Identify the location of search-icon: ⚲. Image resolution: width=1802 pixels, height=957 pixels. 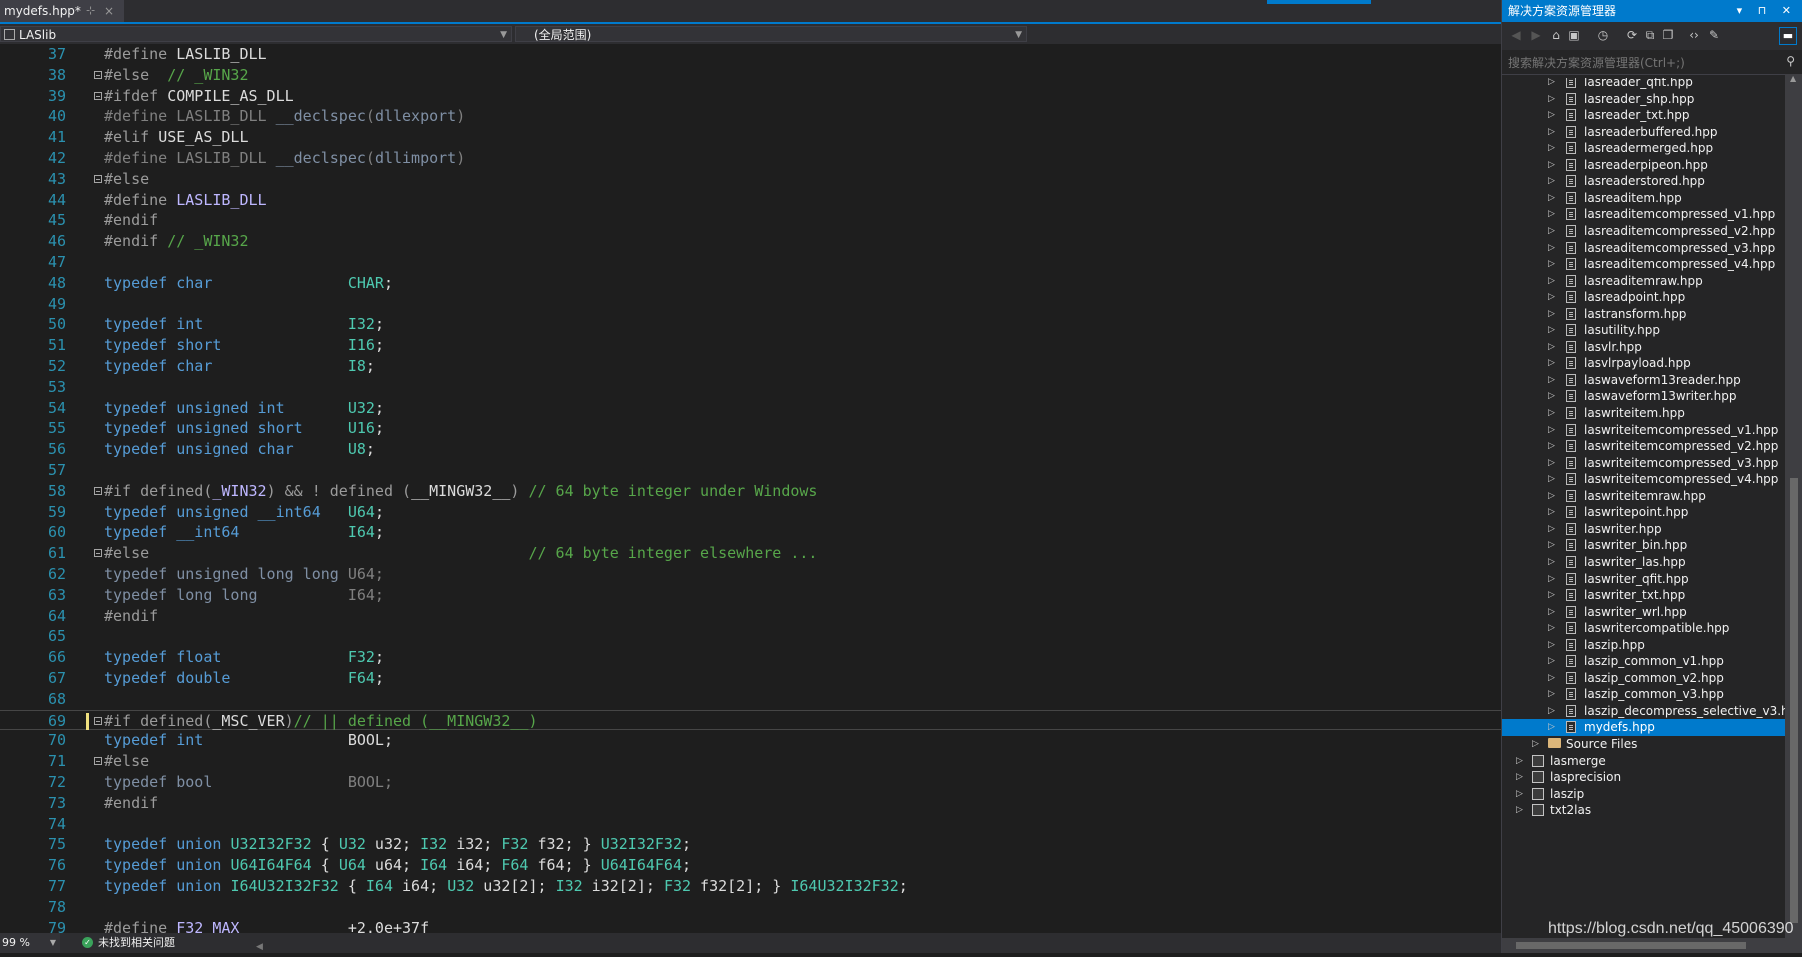
(1790, 61).